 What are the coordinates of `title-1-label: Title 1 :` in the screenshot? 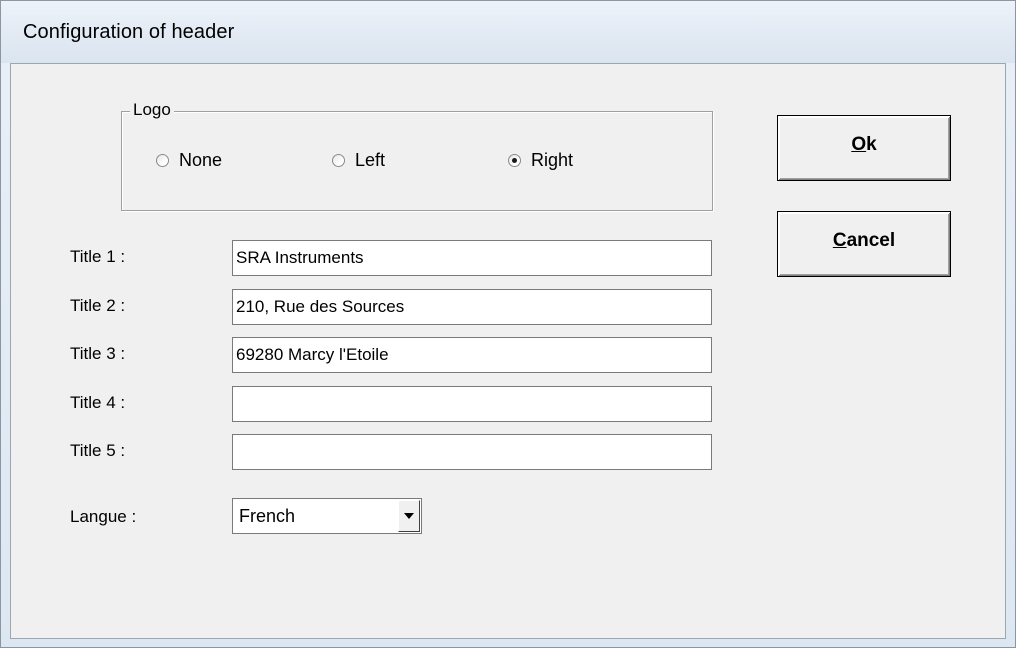 It's located at (98, 256).